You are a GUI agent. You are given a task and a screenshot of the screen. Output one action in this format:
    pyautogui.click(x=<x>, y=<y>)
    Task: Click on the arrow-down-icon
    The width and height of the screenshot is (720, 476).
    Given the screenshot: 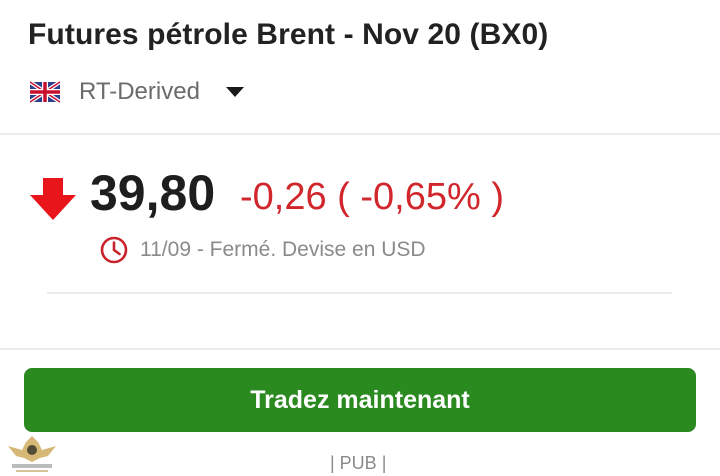 What is the action you would take?
    pyautogui.click(x=53, y=199)
    